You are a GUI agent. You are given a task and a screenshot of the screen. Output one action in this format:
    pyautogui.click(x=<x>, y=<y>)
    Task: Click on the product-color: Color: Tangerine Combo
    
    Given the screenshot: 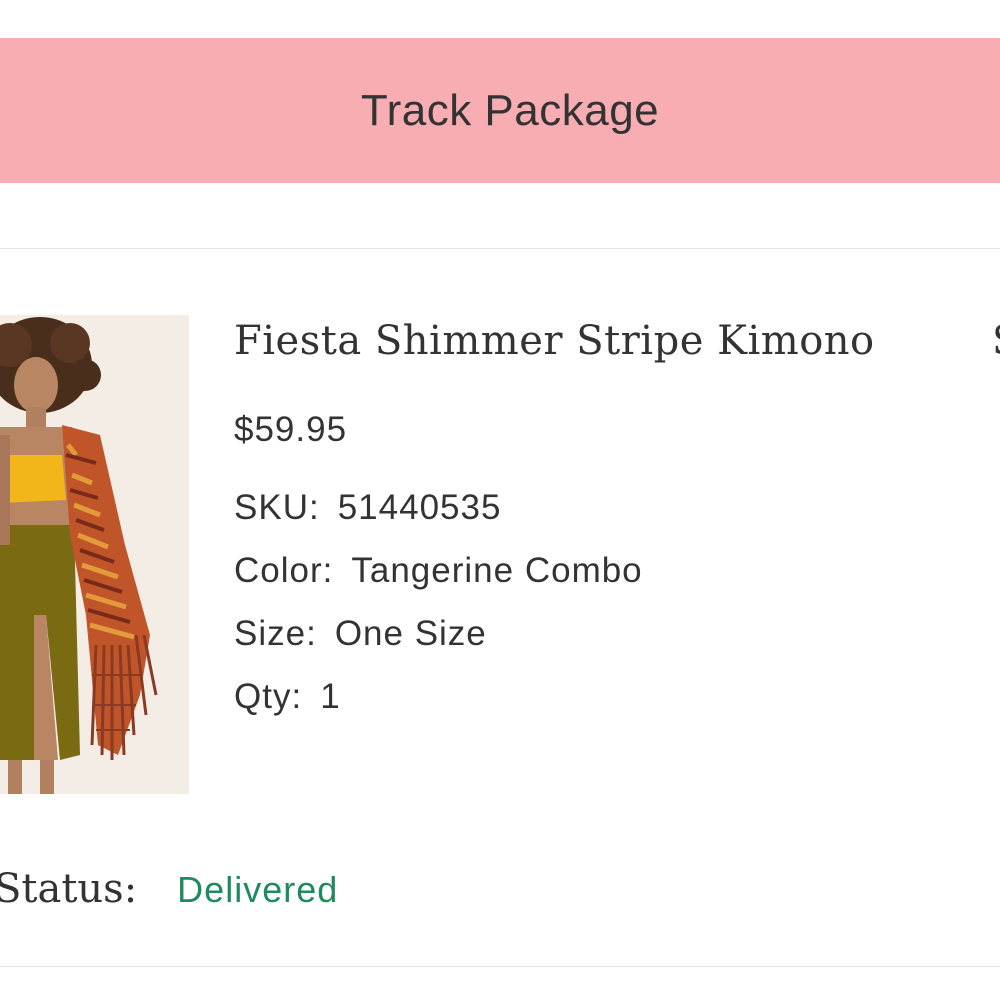 What is the action you would take?
    pyautogui.click(x=438, y=571)
    